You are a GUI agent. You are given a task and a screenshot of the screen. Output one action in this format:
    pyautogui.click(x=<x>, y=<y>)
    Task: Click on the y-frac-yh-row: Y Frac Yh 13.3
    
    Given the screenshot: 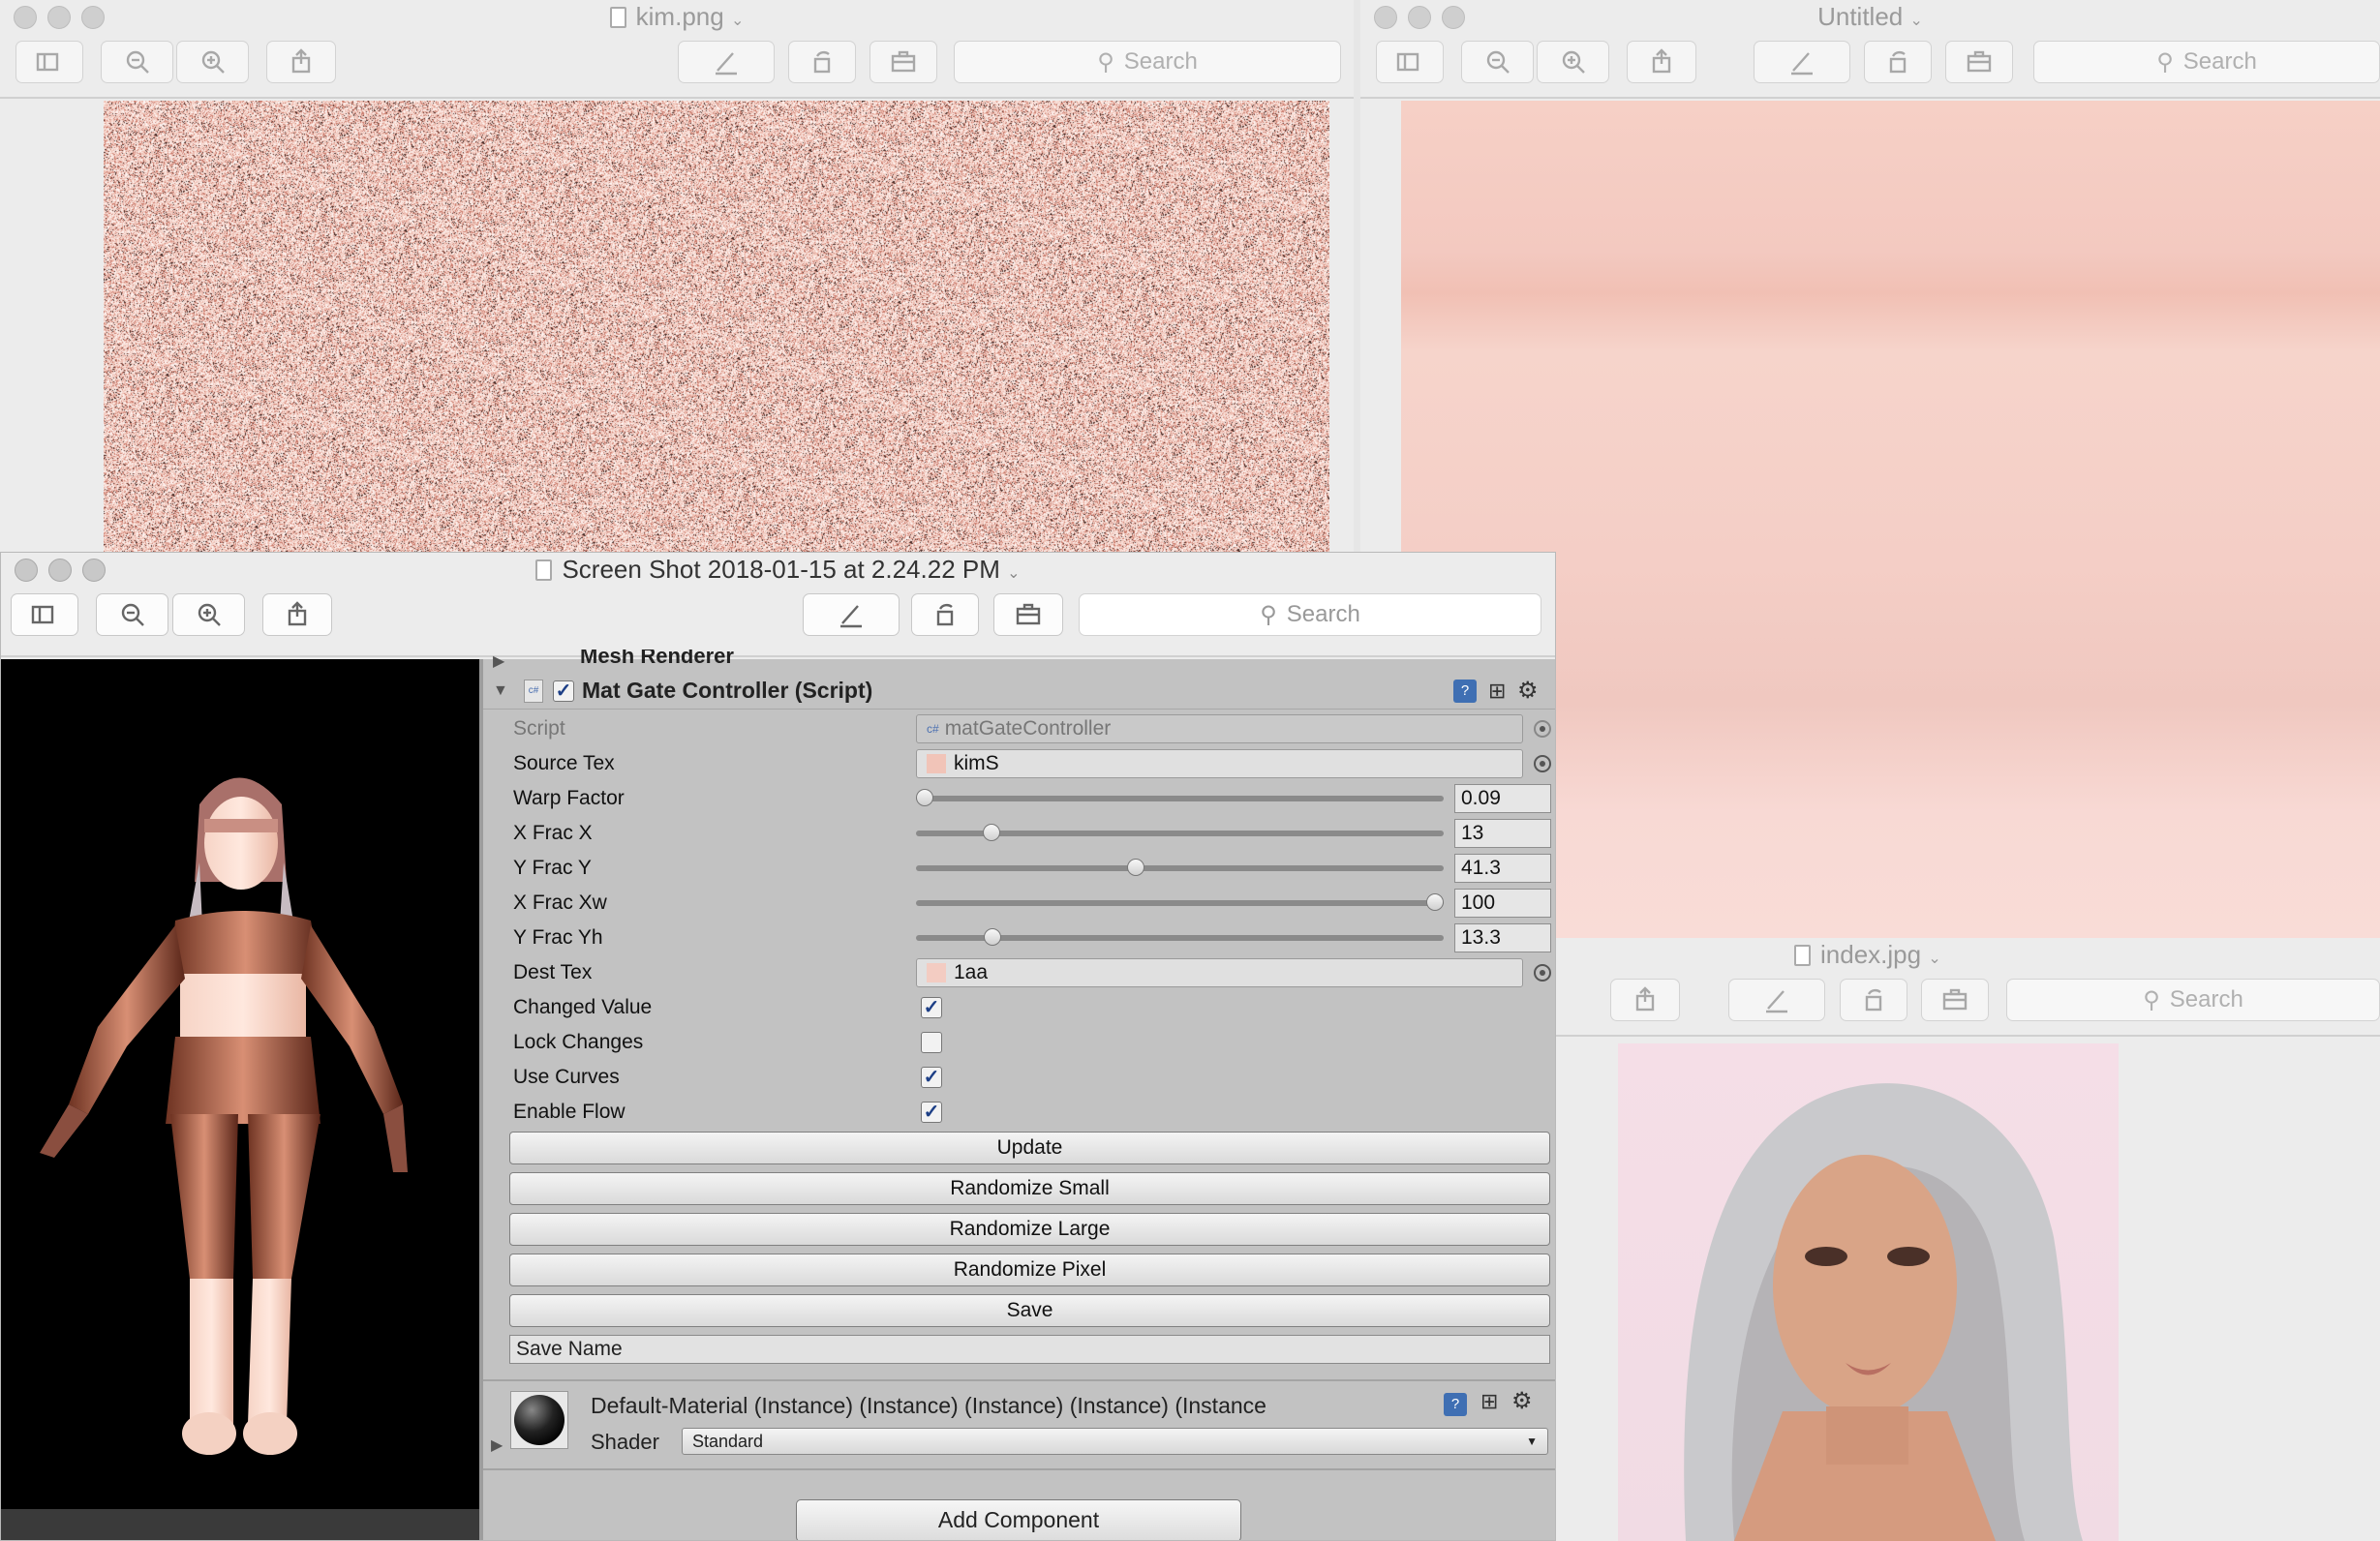 What is the action you would take?
    pyautogui.click(x=1019, y=938)
    